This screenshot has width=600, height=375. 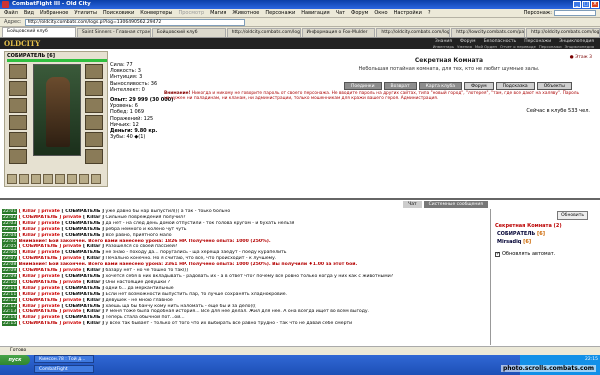 I want to click on return-button: Возврат, so click(x=400, y=86).